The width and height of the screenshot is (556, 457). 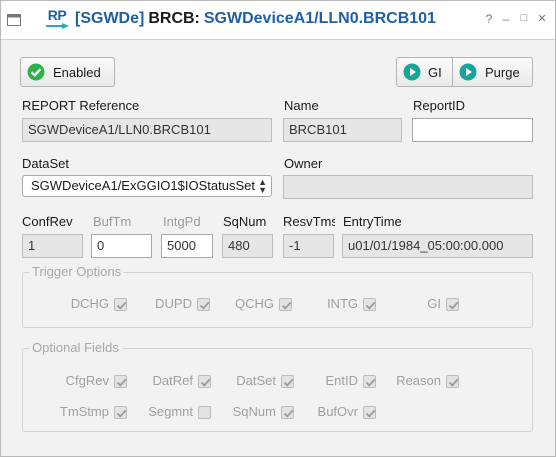 I want to click on report-id-input, so click(x=472, y=130).